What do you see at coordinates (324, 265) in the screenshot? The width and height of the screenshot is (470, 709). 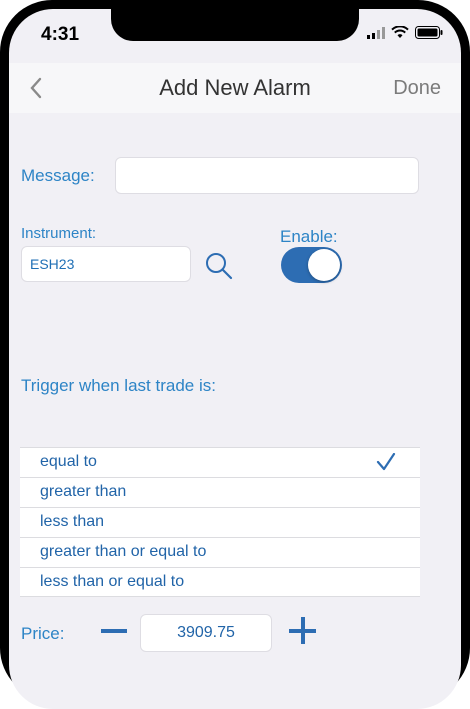 I see `toggle-knob` at bounding box center [324, 265].